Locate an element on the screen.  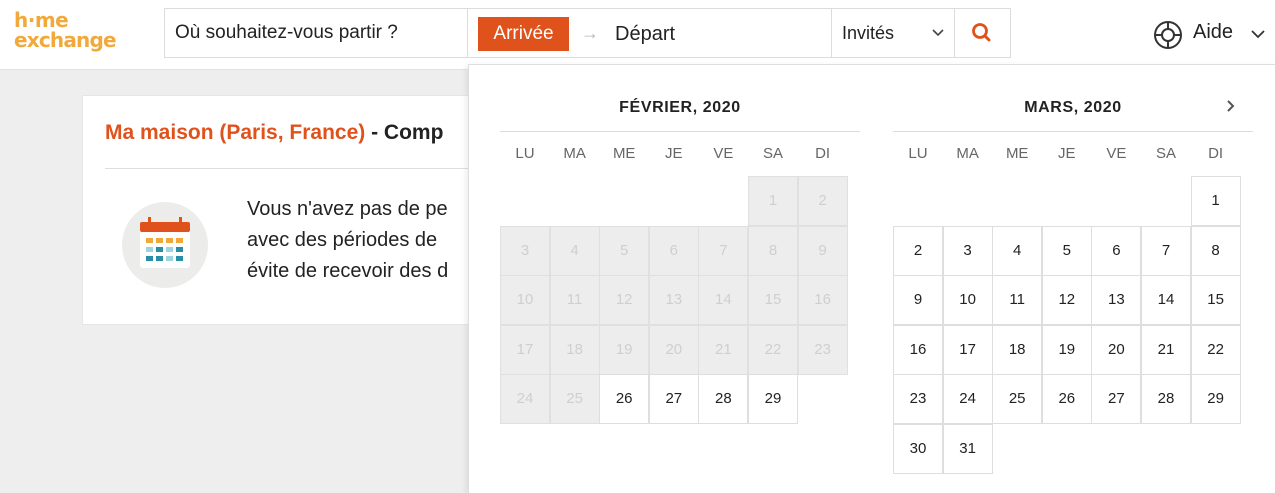
calendar-day: 23 is located at coordinates (918, 399).